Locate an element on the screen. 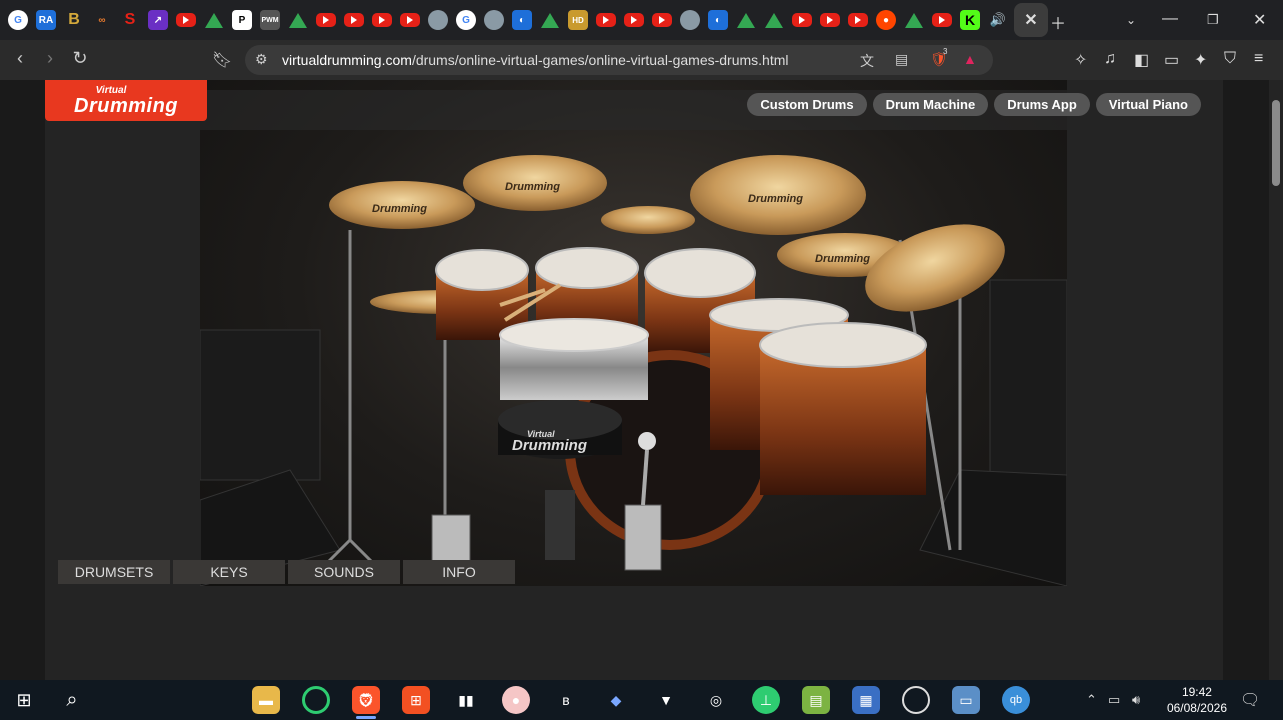  clock-time: 19:42 is located at coordinates (1196, 692).